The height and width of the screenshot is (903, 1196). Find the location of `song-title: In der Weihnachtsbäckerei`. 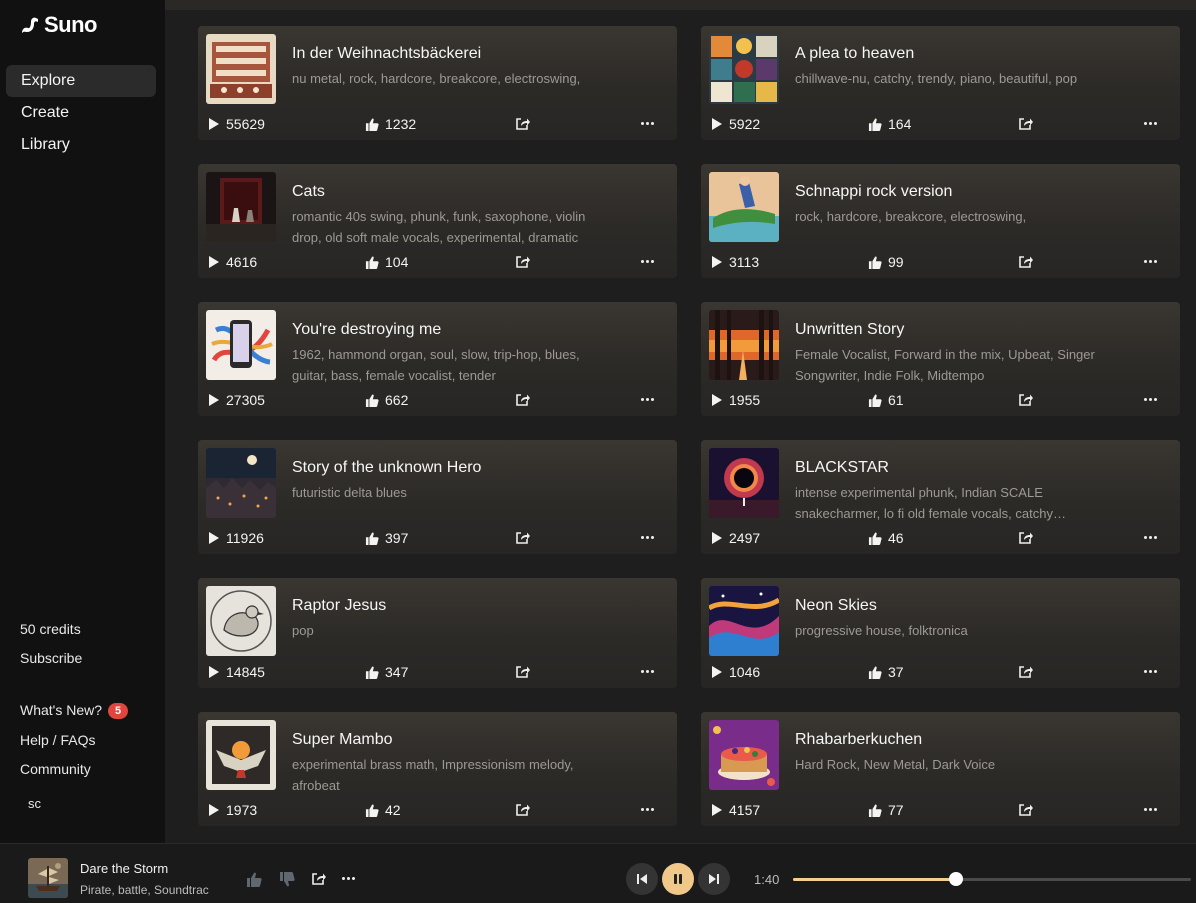

song-title: In der Weihnachtsbäckerei is located at coordinates (386, 54).